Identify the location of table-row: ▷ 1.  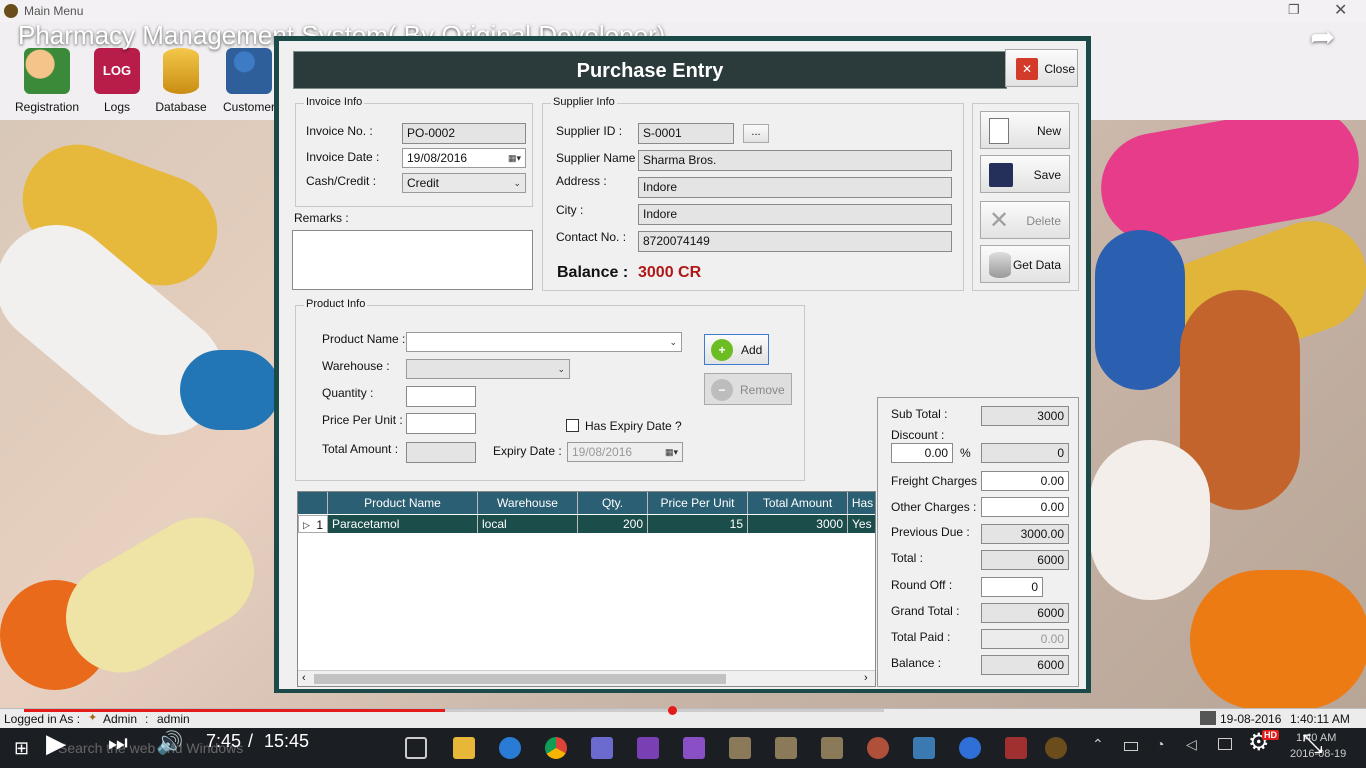
(313, 524).